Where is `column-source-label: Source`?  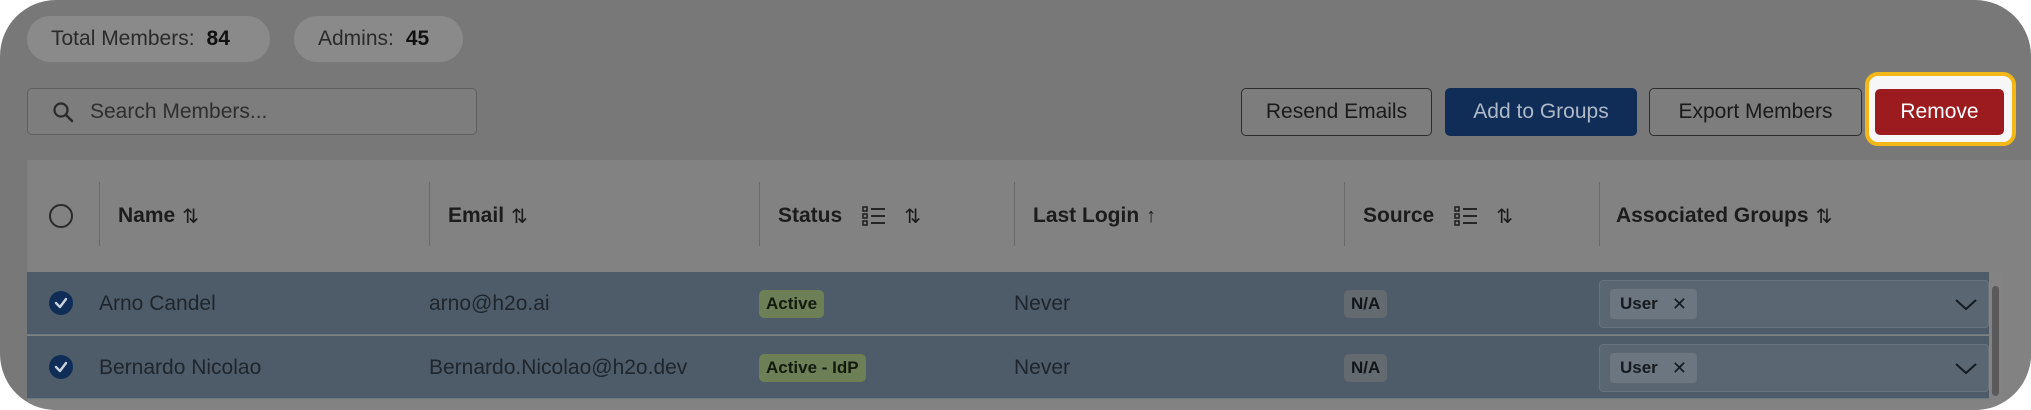 column-source-label: Source is located at coordinates (1399, 215).